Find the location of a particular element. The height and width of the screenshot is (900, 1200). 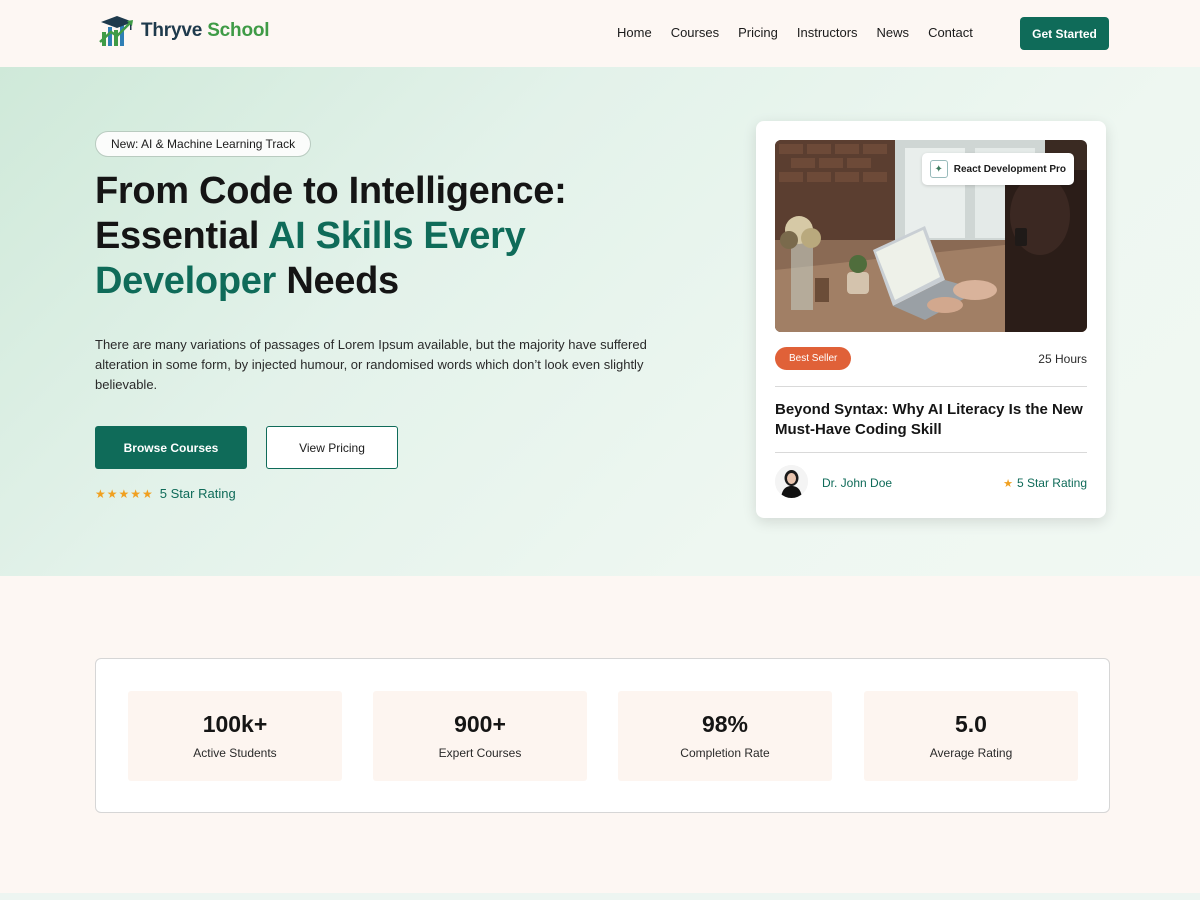

course-tag-label: React Development Pro is located at coordinates (1009, 169).